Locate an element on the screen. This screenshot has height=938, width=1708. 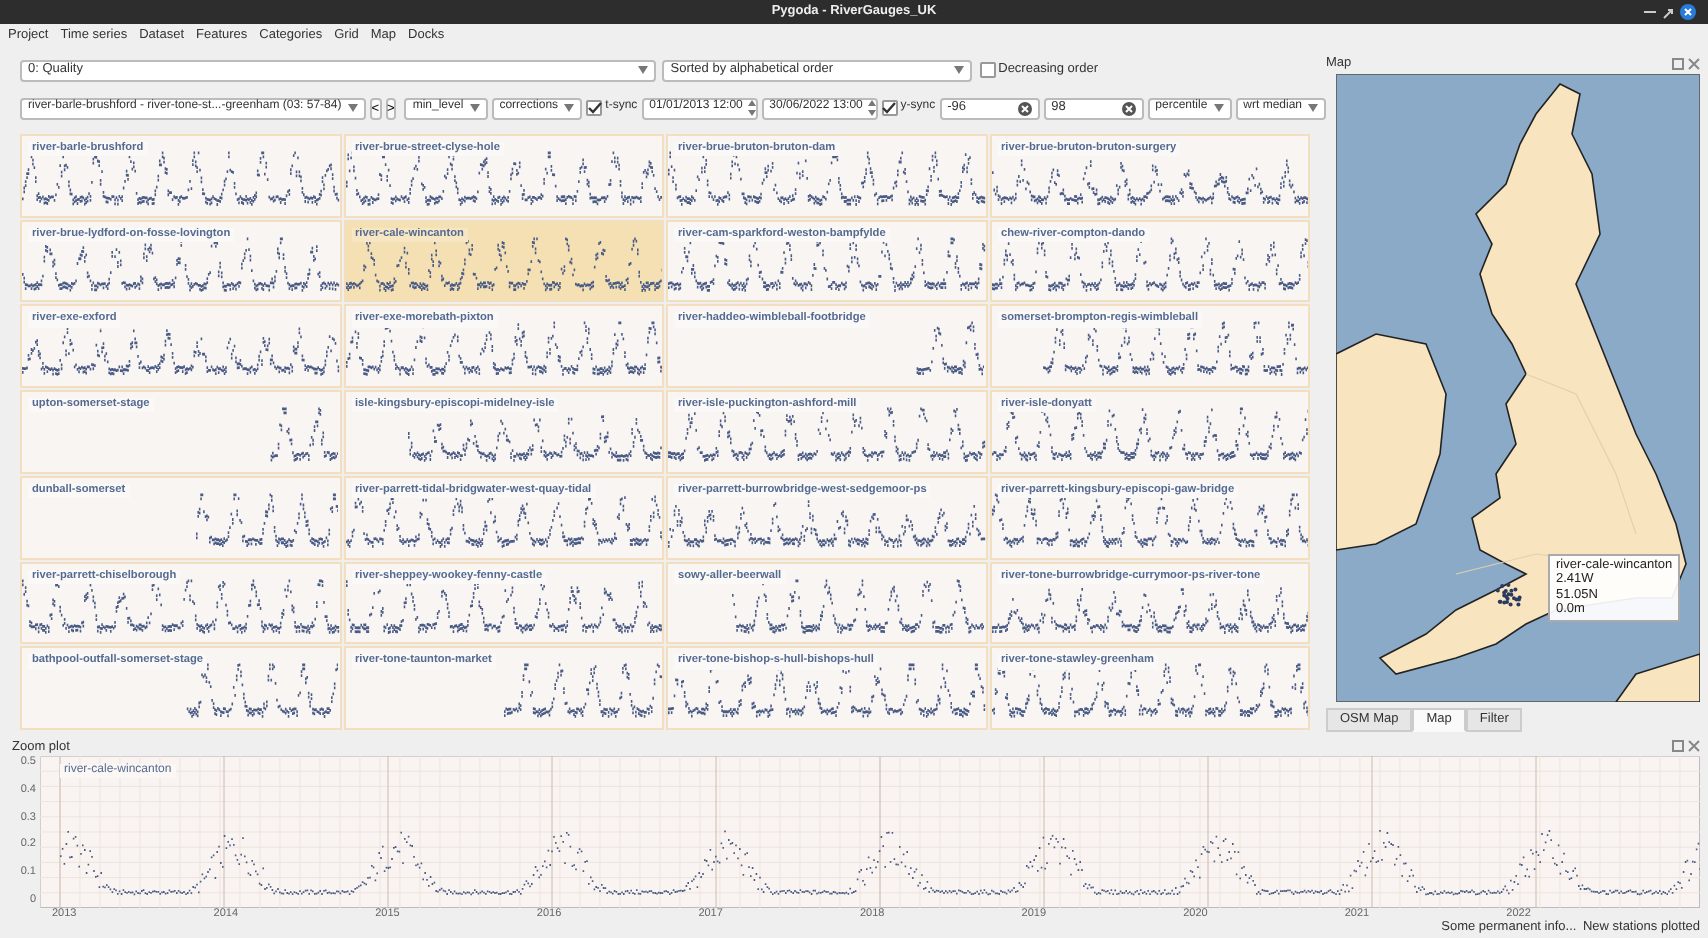
t-sync-checkbox is located at coordinates (594, 108).